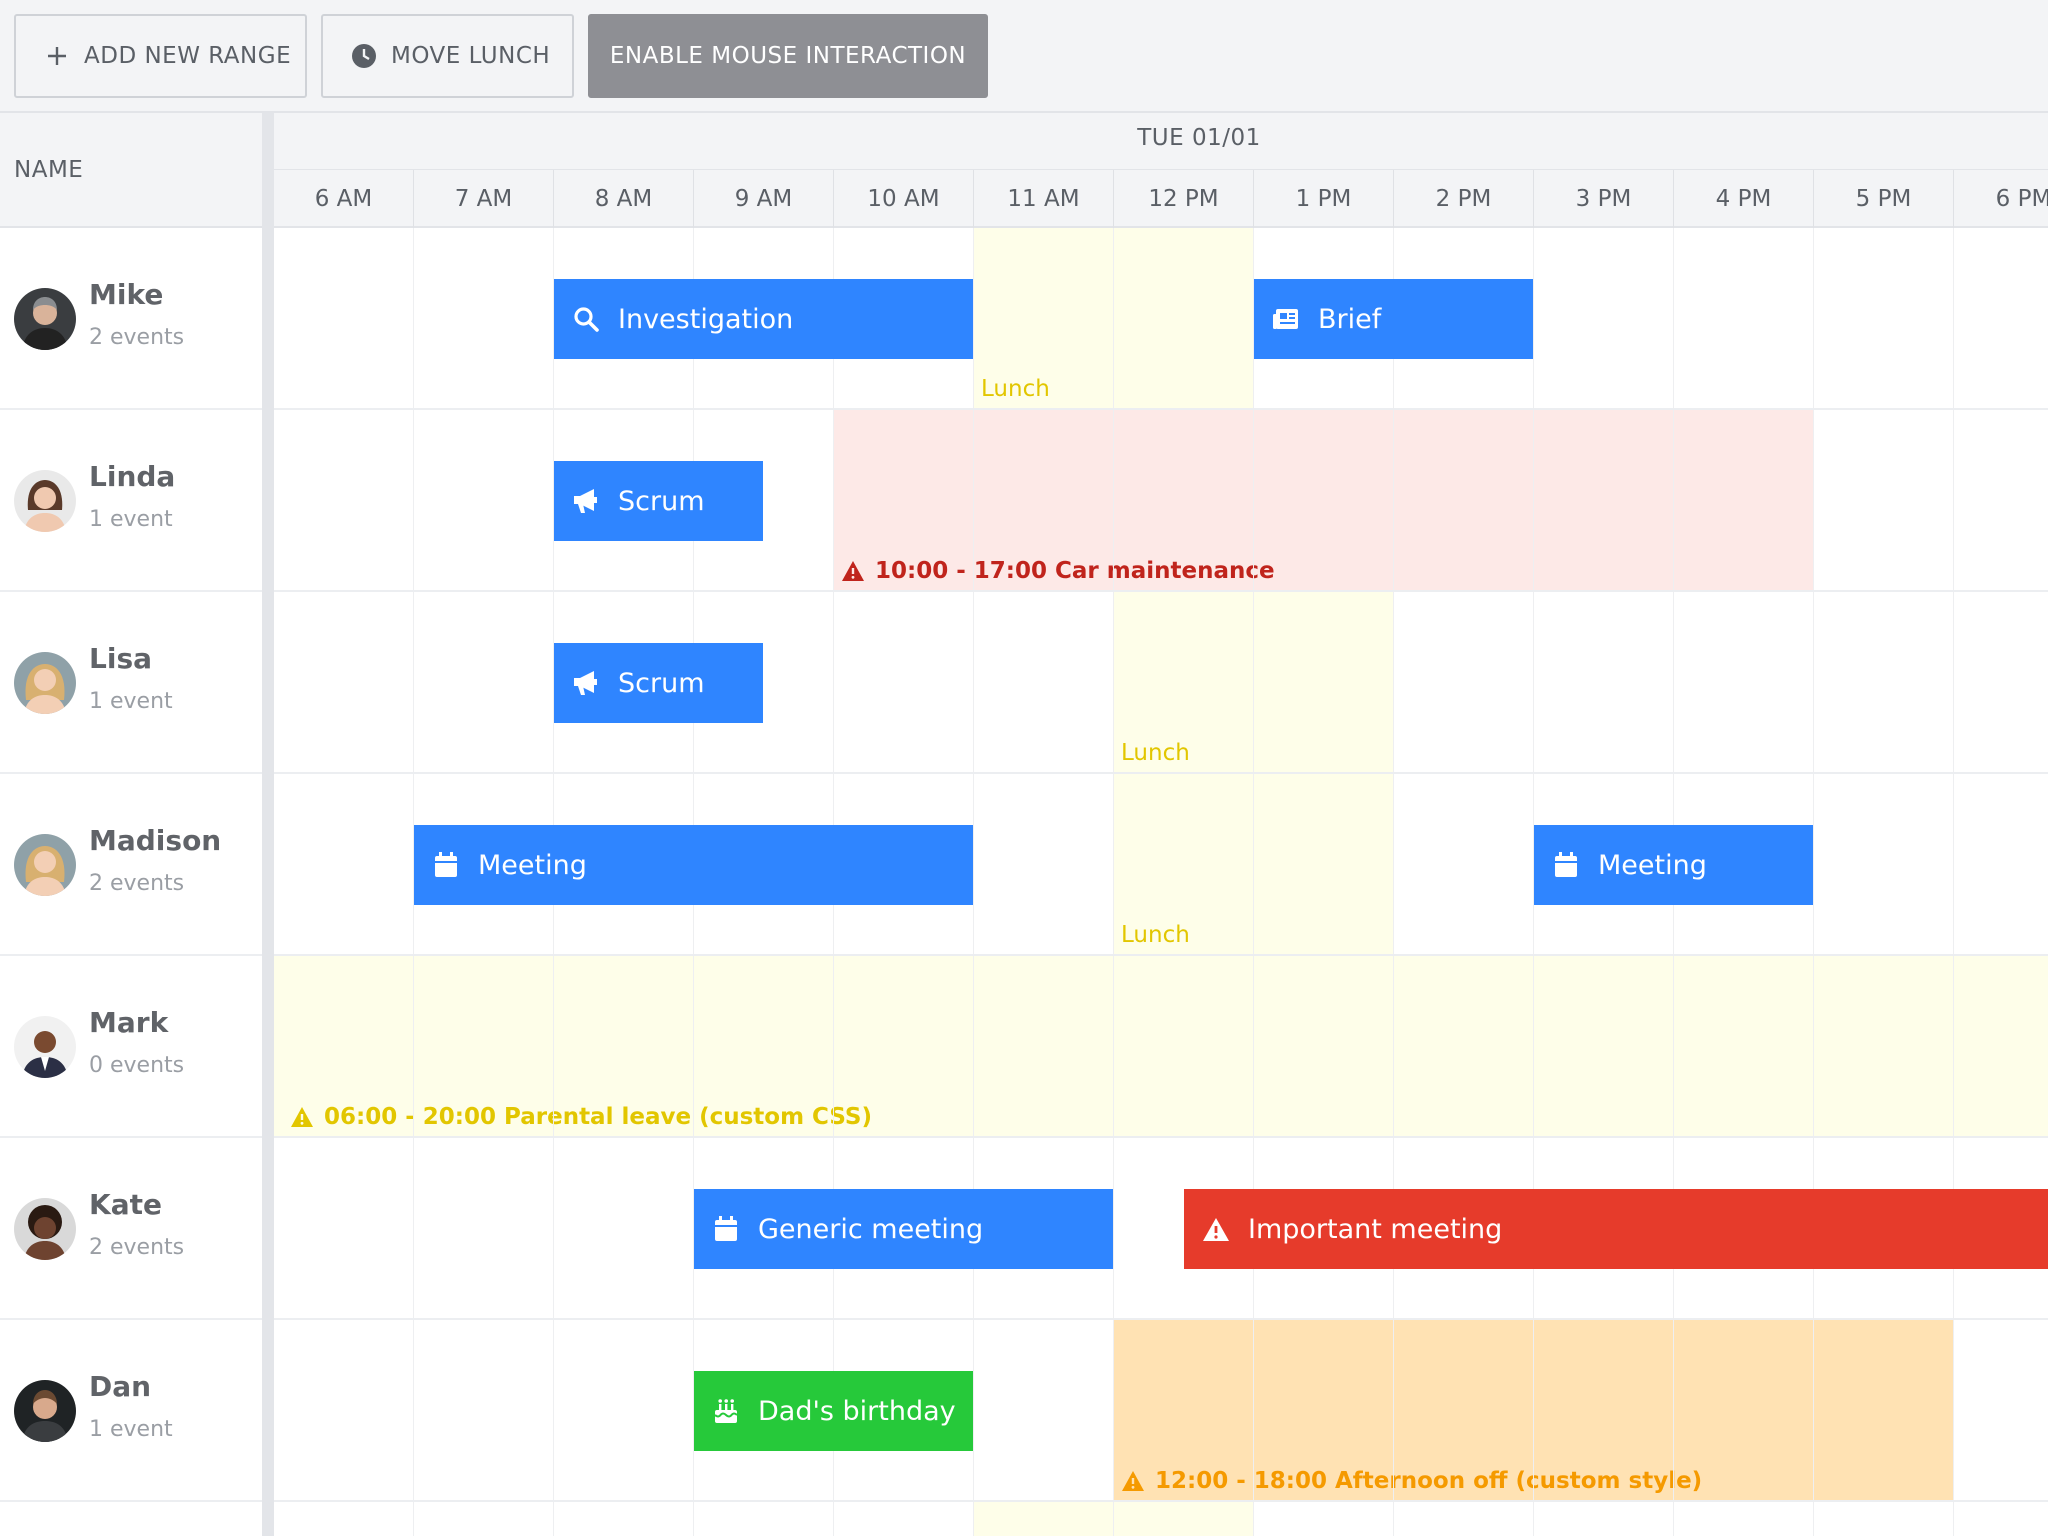 The height and width of the screenshot is (1536, 2048). What do you see at coordinates (471, 56) in the screenshot?
I see `move-lunch-label: MOVE LUNCH` at bounding box center [471, 56].